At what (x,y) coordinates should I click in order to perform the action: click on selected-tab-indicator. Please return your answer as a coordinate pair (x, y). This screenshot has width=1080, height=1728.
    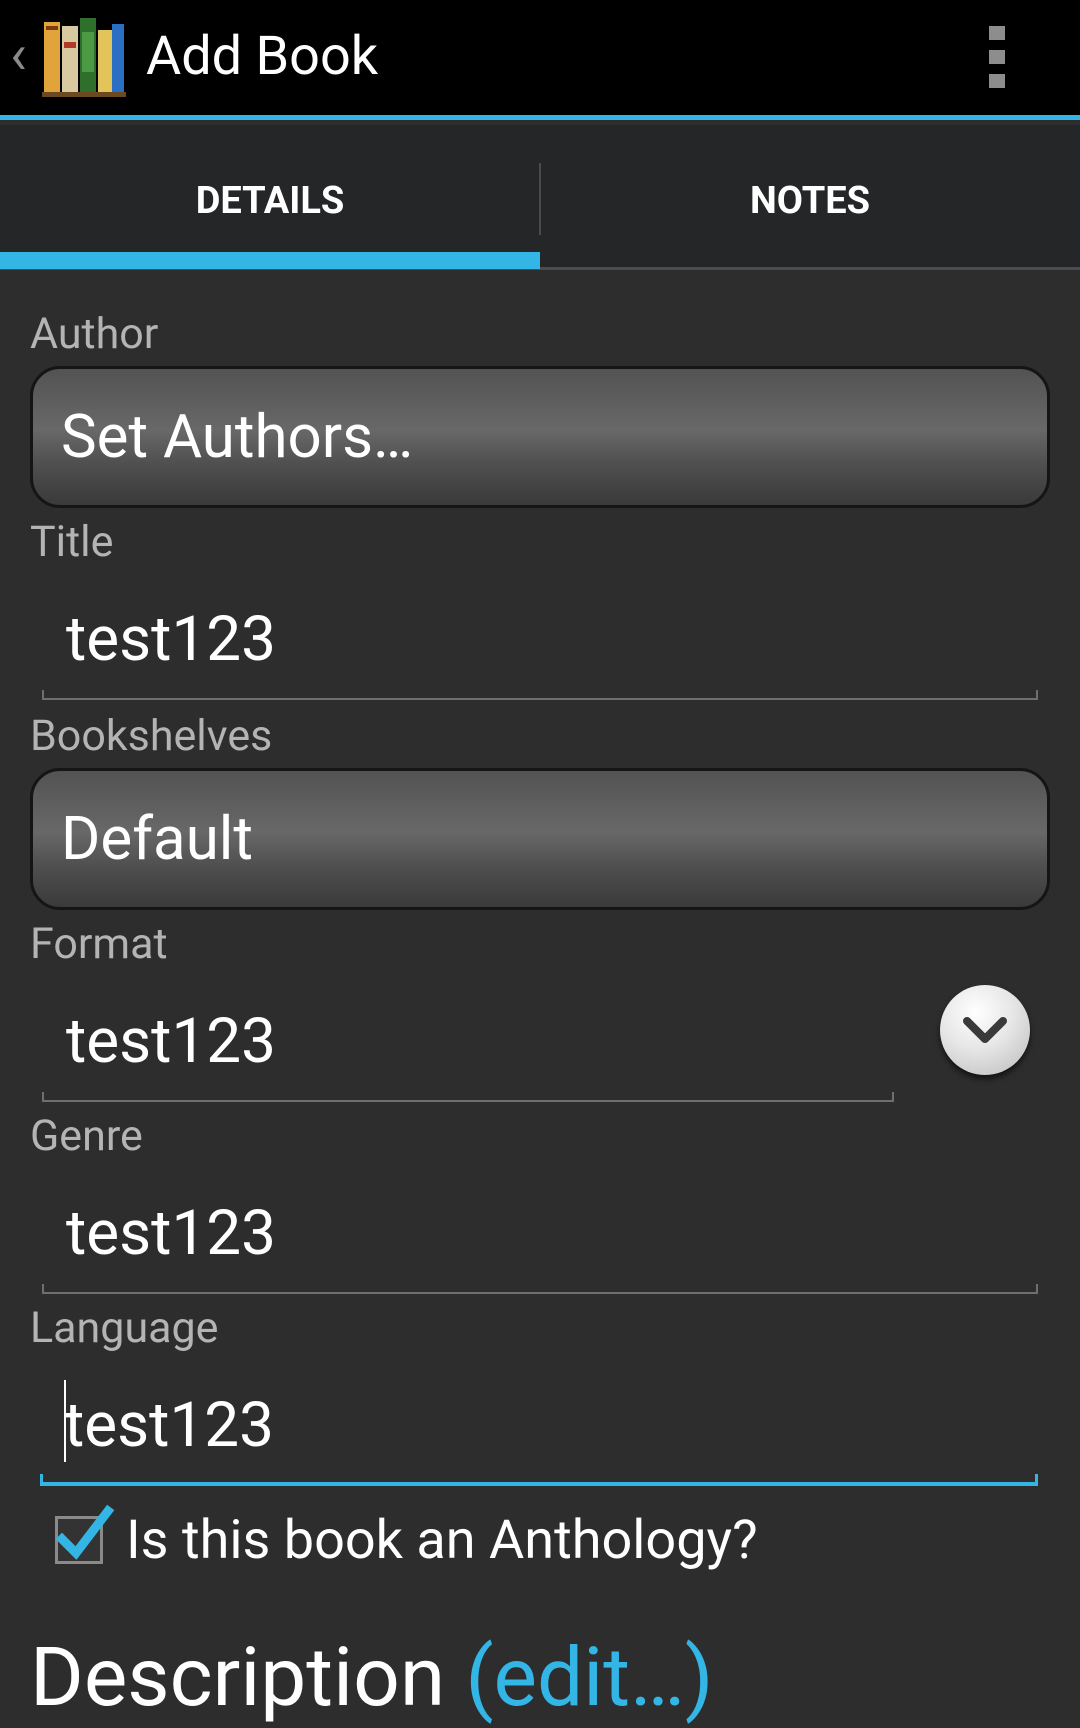
    Looking at the image, I should click on (270, 260).